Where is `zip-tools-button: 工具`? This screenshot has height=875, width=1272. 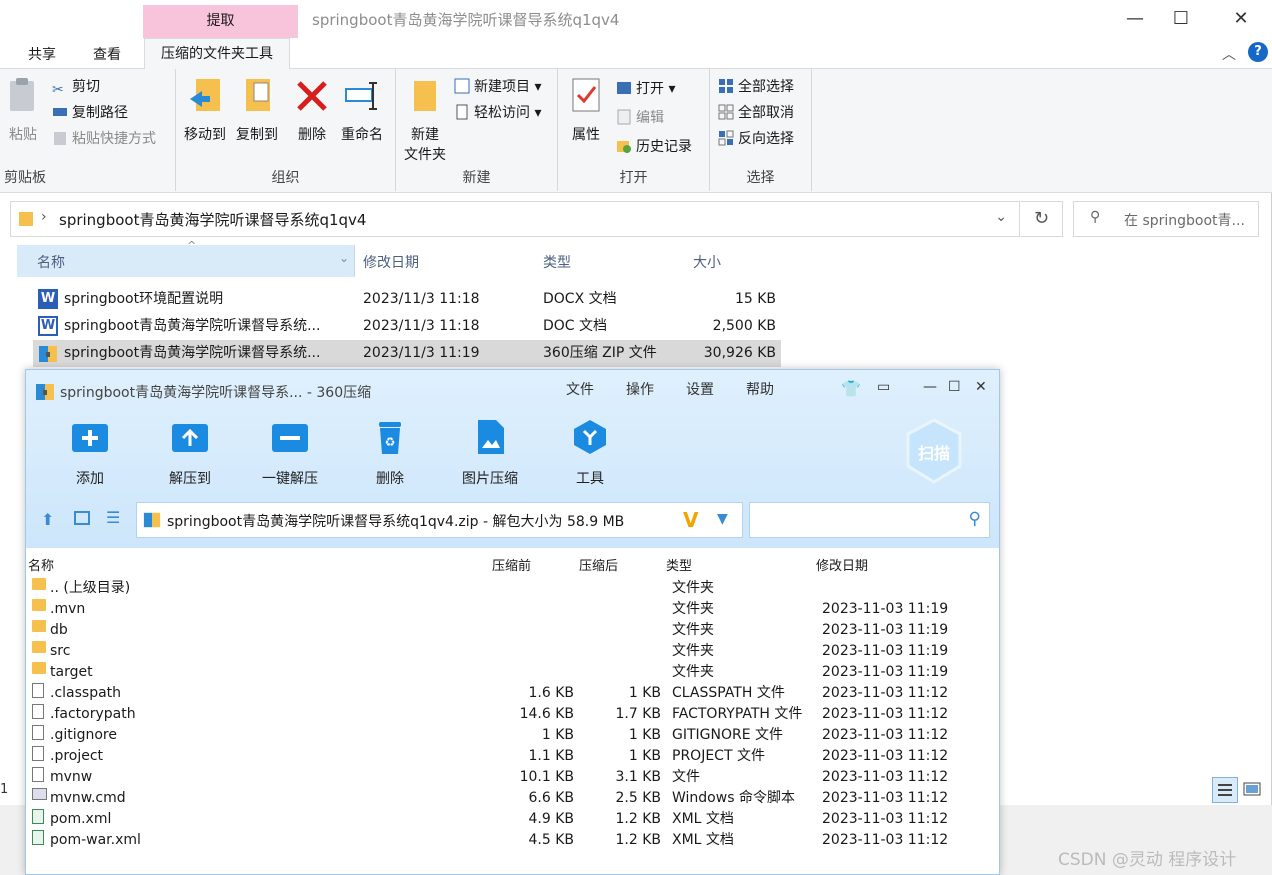 zip-tools-button: 工具 is located at coordinates (590, 453).